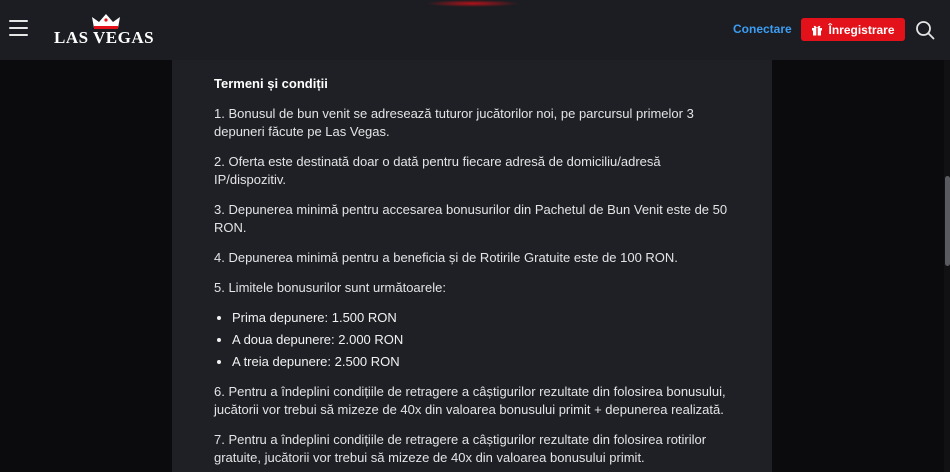  What do you see at coordinates (762, 29) in the screenshot?
I see `login-link: Conectare` at bounding box center [762, 29].